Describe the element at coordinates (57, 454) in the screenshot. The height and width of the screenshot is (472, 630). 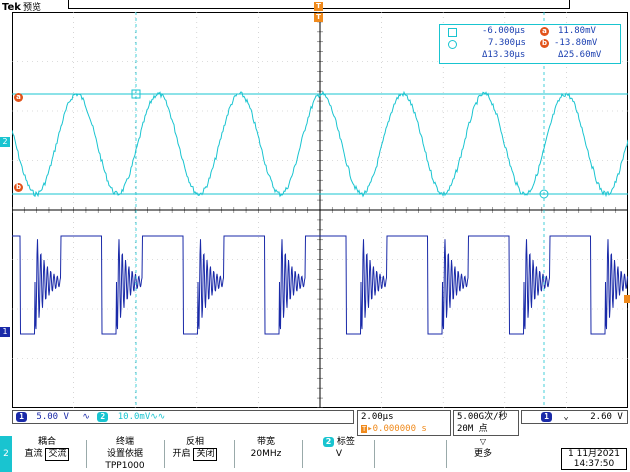
I see `coupling-ac-option: 交流` at that location.